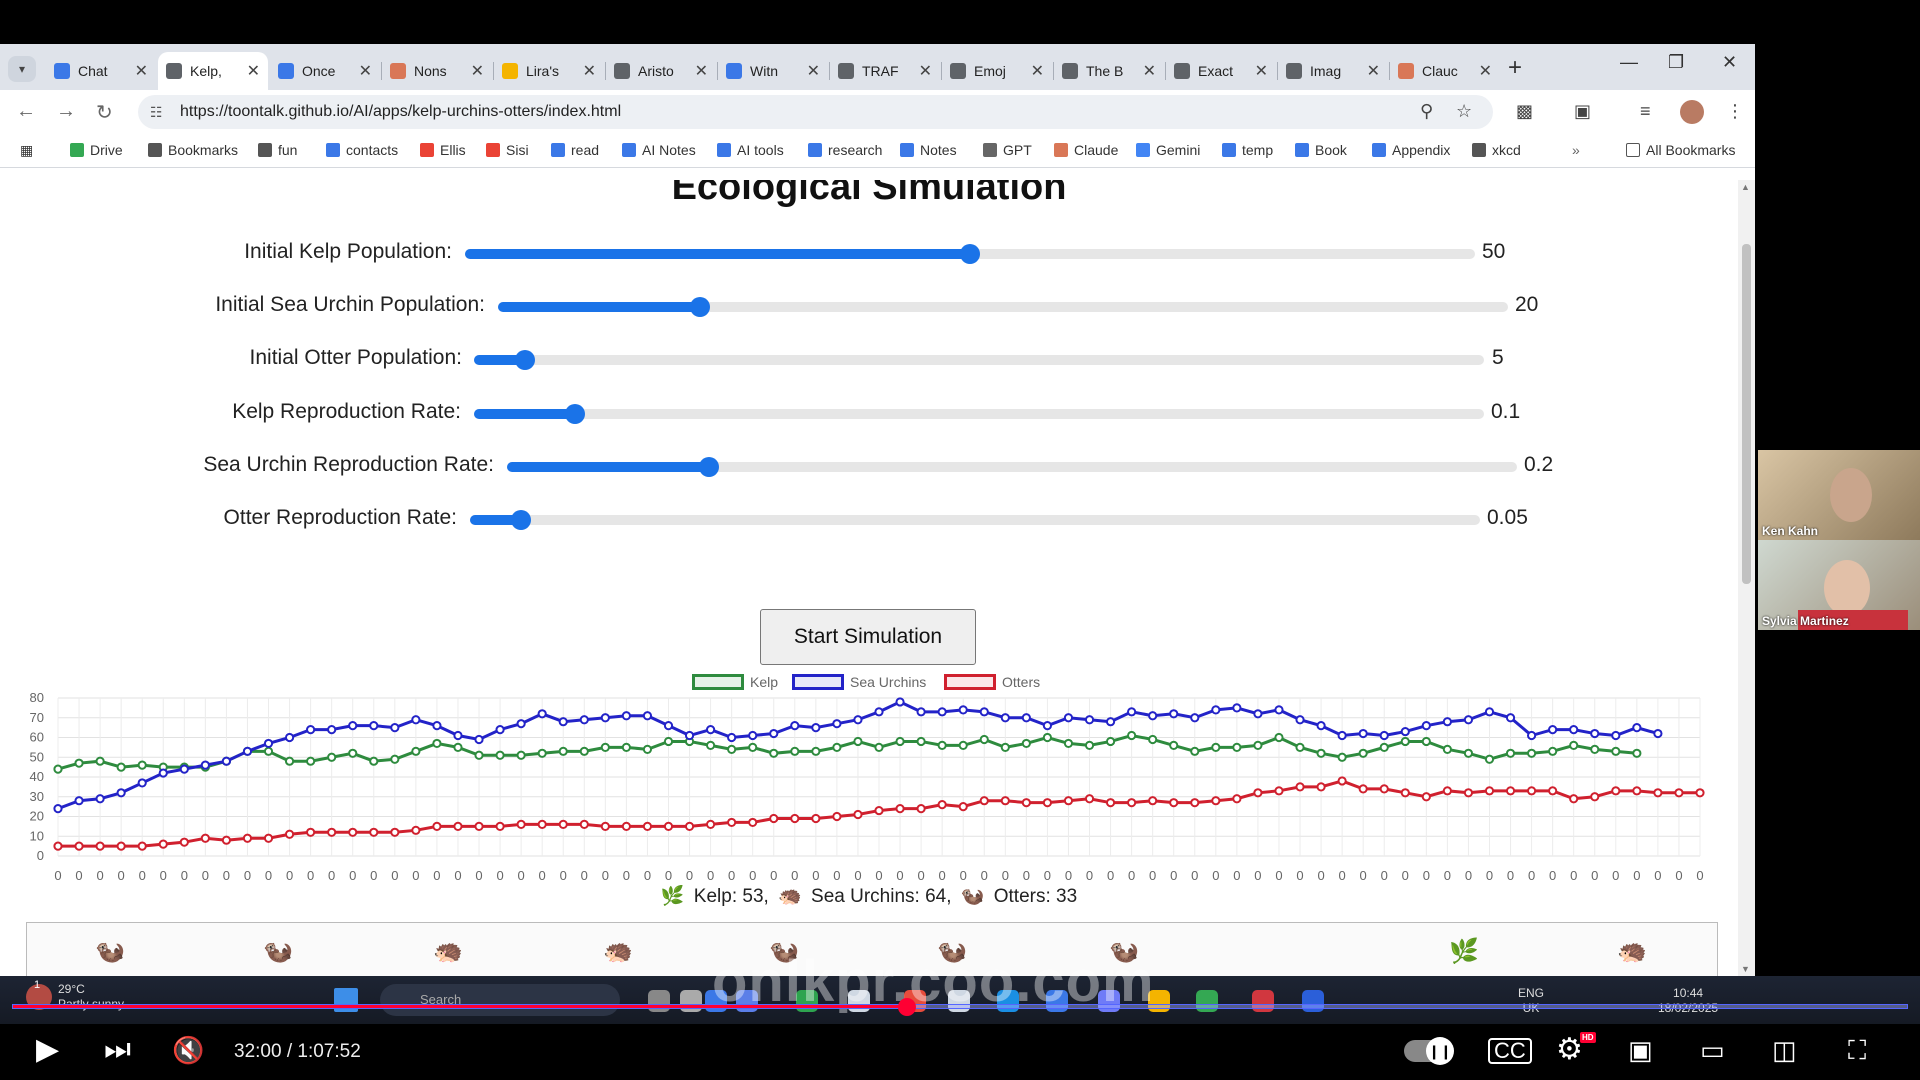 The image size is (1920, 1080). What do you see at coordinates (885, 71) in the screenshot?
I see `browser-tab: TRAF ✕` at bounding box center [885, 71].